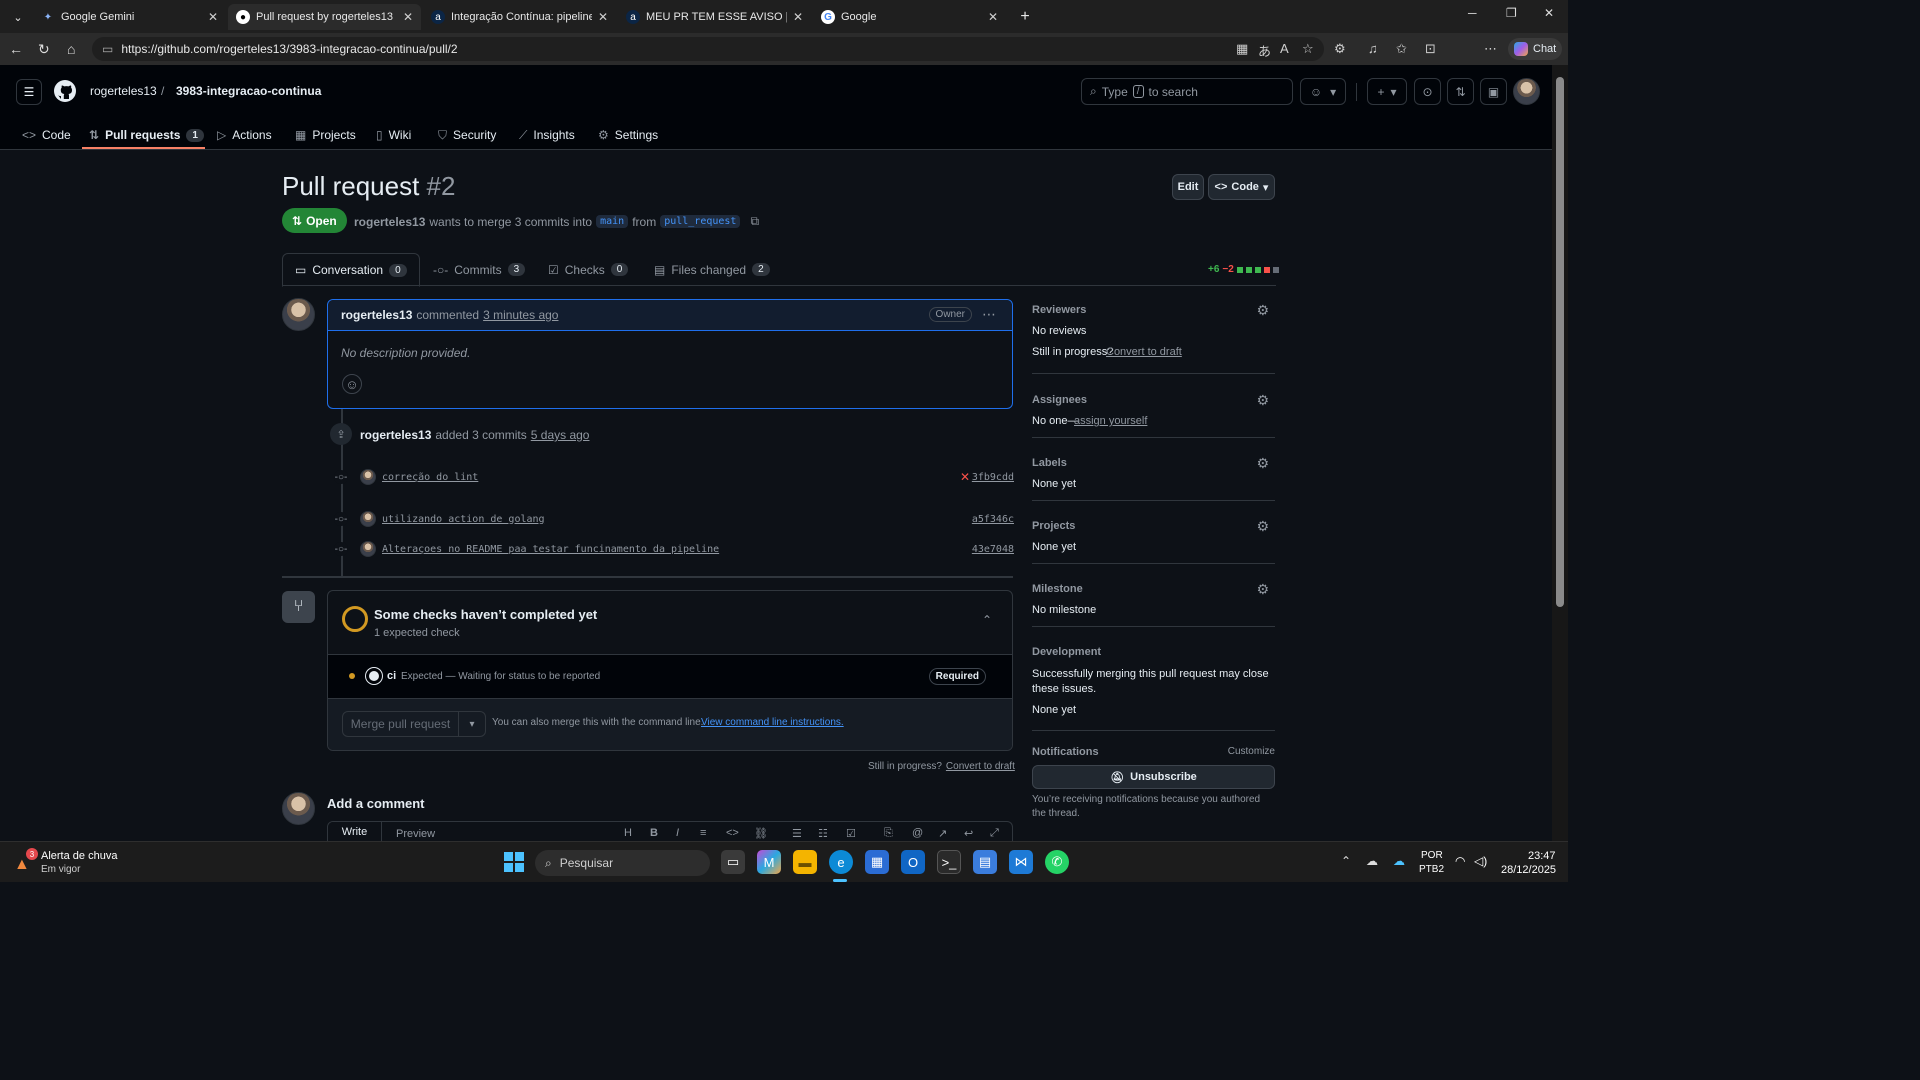 This screenshot has width=1920, height=1080. What do you see at coordinates (355, 831) in the screenshot?
I see `write-tab: Write` at bounding box center [355, 831].